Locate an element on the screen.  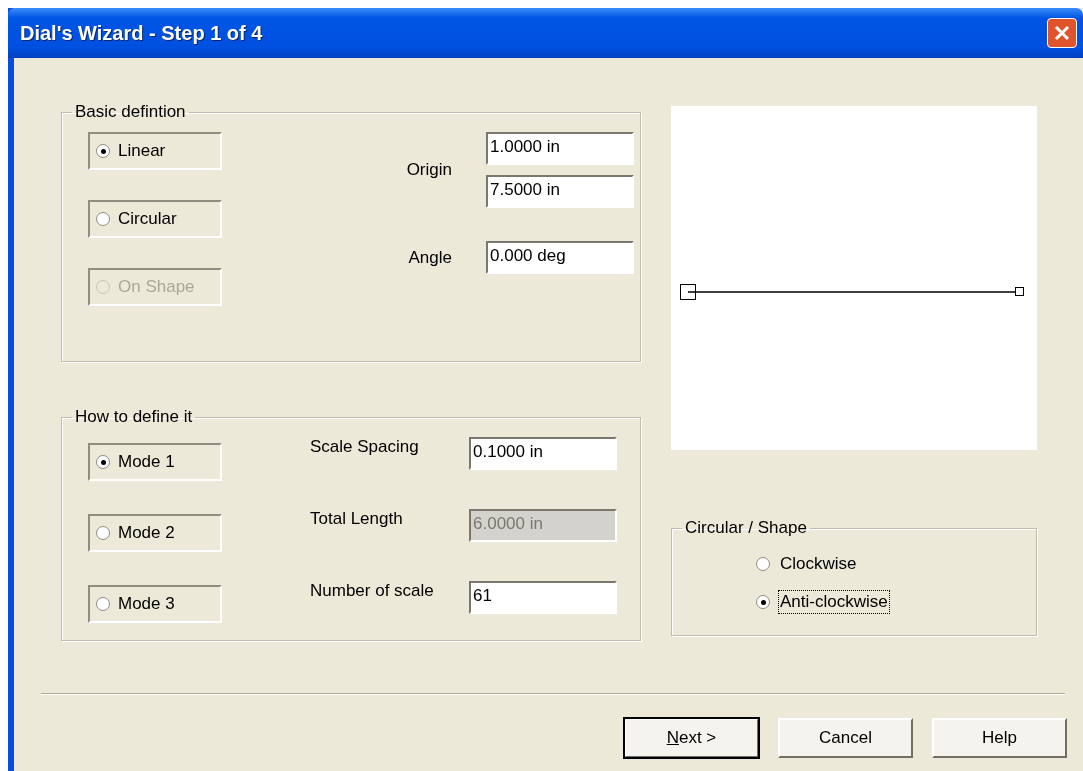
field-label: Total Length is located at coordinates (356, 519).